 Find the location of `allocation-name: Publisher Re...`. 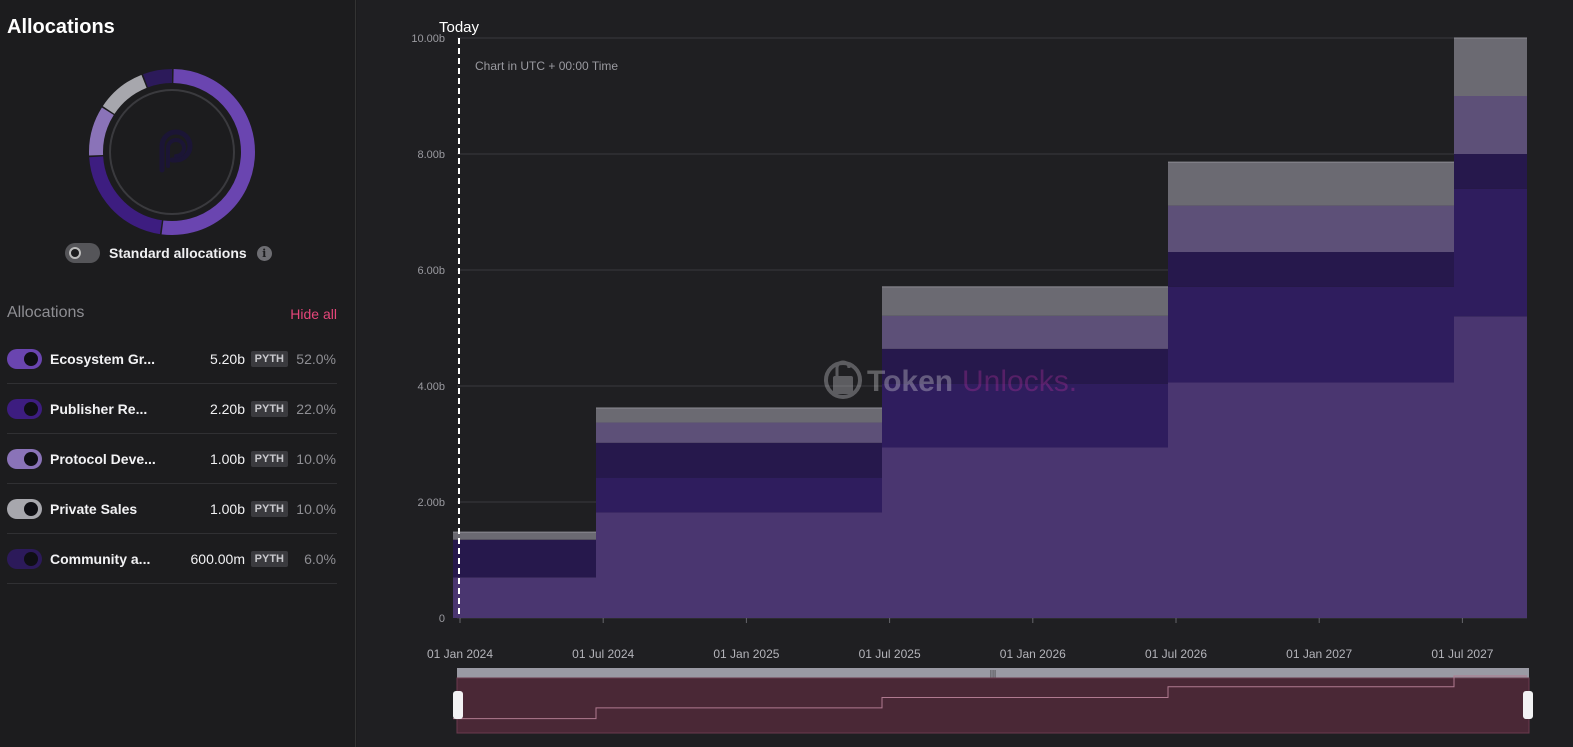

allocation-name: Publisher Re... is located at coordinates (99, 408).